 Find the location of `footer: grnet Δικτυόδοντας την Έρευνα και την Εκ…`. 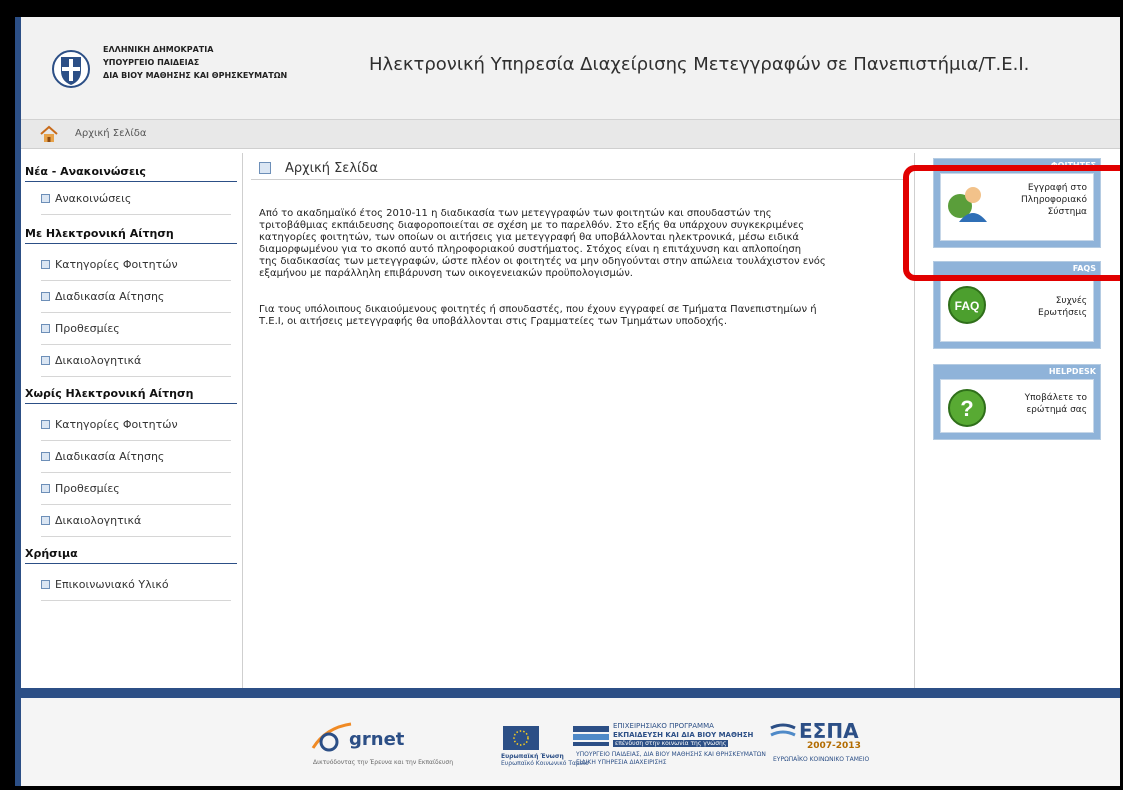

footer: grnet Δικτυόδοντας την Έρευνα και την Εκ… is located at coordinates (570, 742).